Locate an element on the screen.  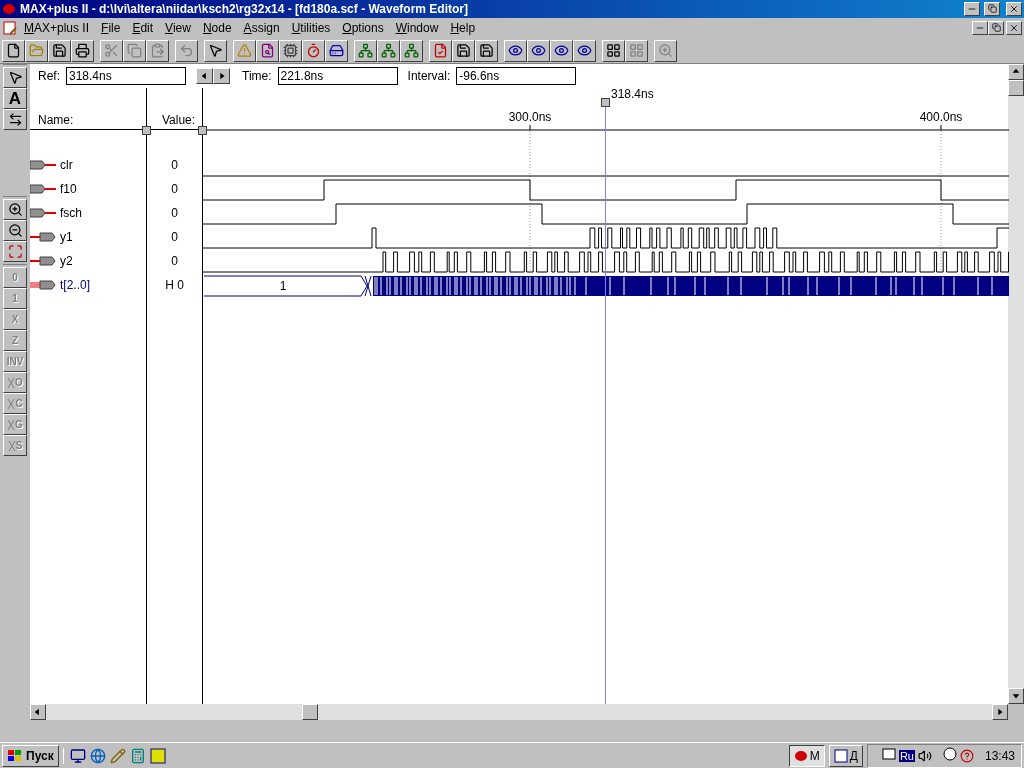
scroll-down-button is located at coordinates (1016, 696).